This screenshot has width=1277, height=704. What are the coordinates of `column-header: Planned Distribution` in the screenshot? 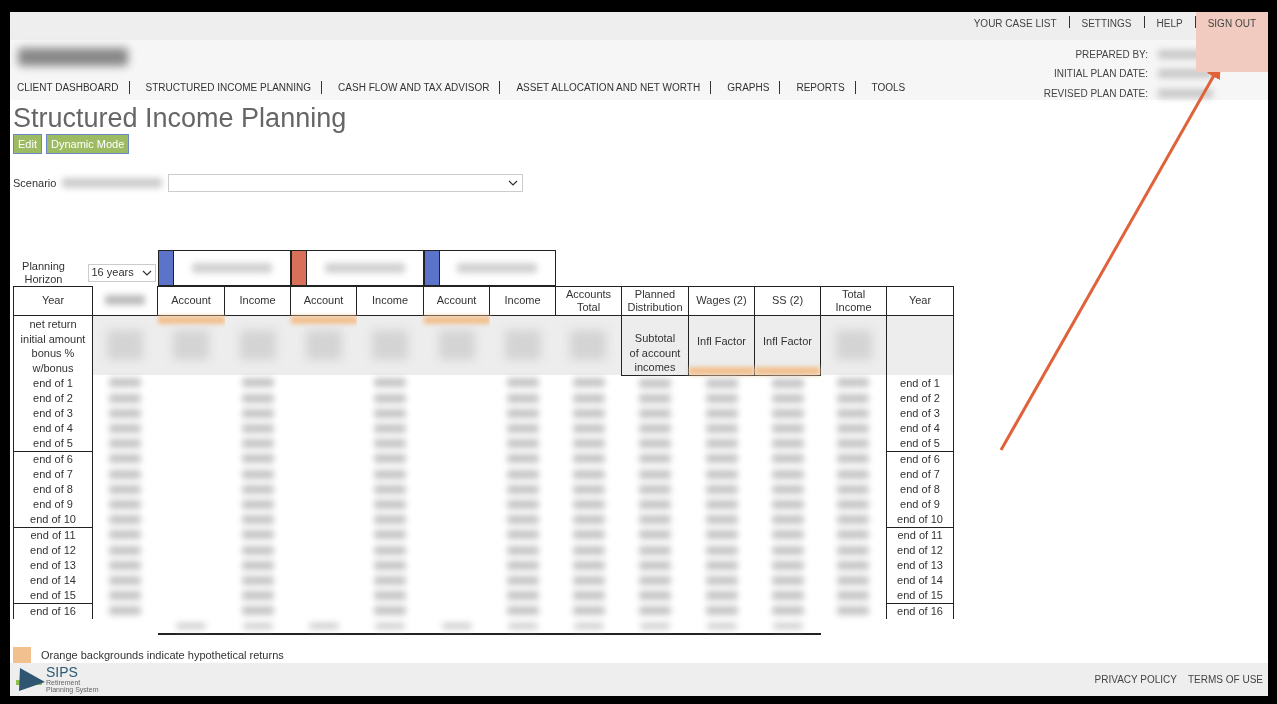 It's located at (655, 301).